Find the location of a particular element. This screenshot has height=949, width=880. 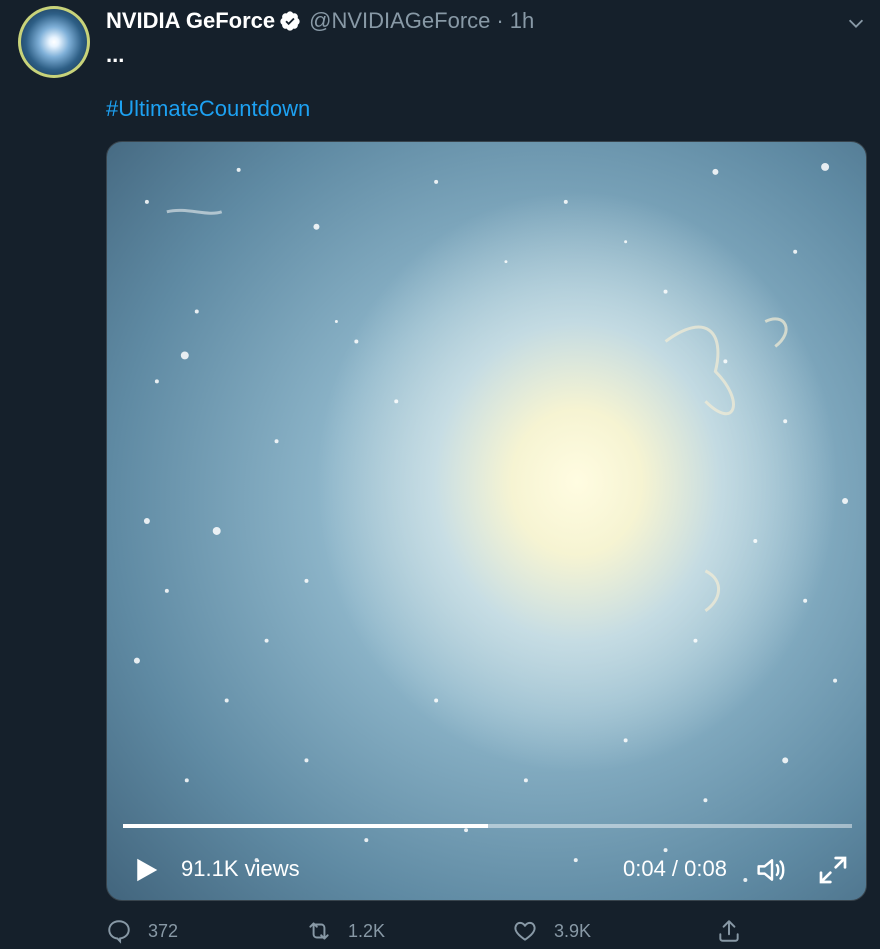

display-name: NVIDIA GeForce is located at coordinates (190, 21).